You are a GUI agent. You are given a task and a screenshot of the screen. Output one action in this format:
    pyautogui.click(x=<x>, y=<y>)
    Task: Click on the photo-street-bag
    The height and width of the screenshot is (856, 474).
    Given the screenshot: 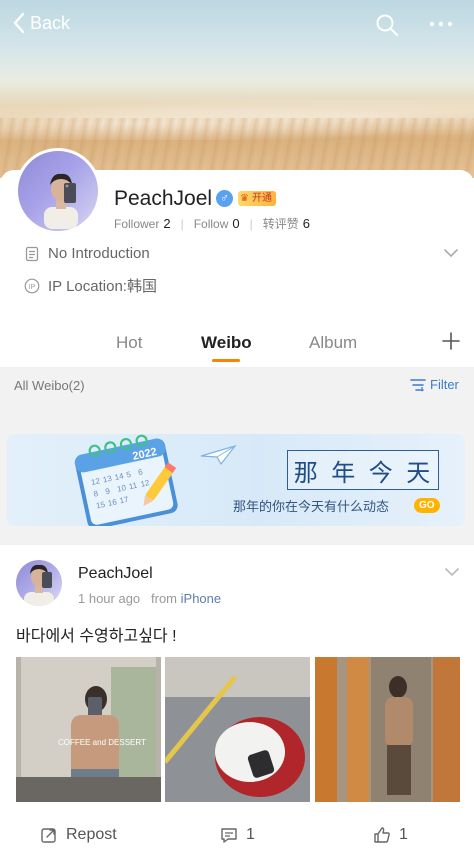 What is the action you would take?
    pyautogui.click(x=237, y=729)
    